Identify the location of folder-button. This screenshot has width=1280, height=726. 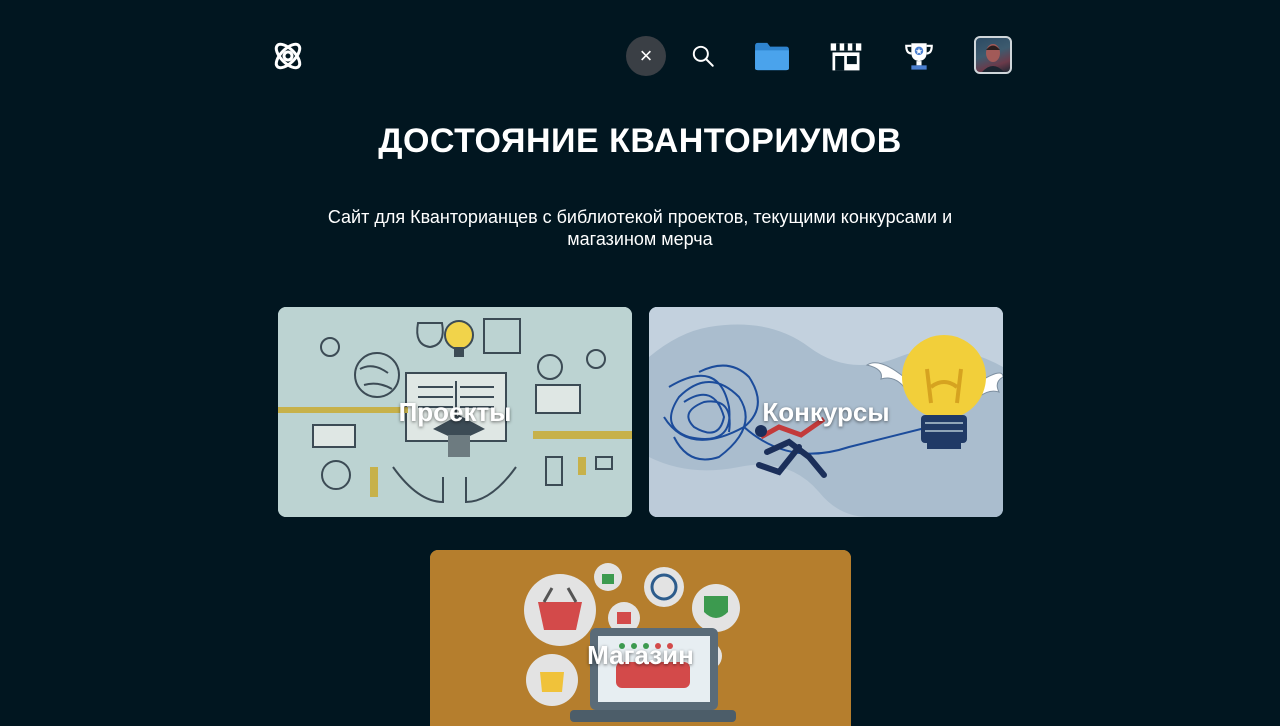
(772, 56).